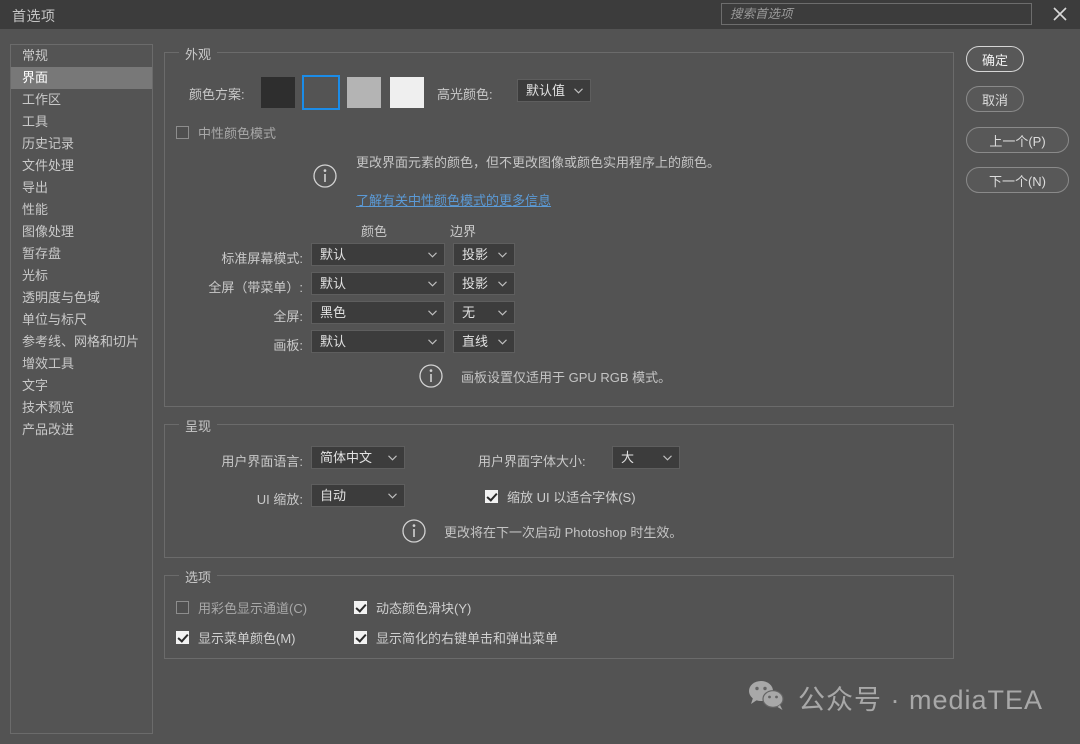 This screenshot has height=744, width=1080. I want to click on artboard-border-dropdown: 直线, so click(484, 341).